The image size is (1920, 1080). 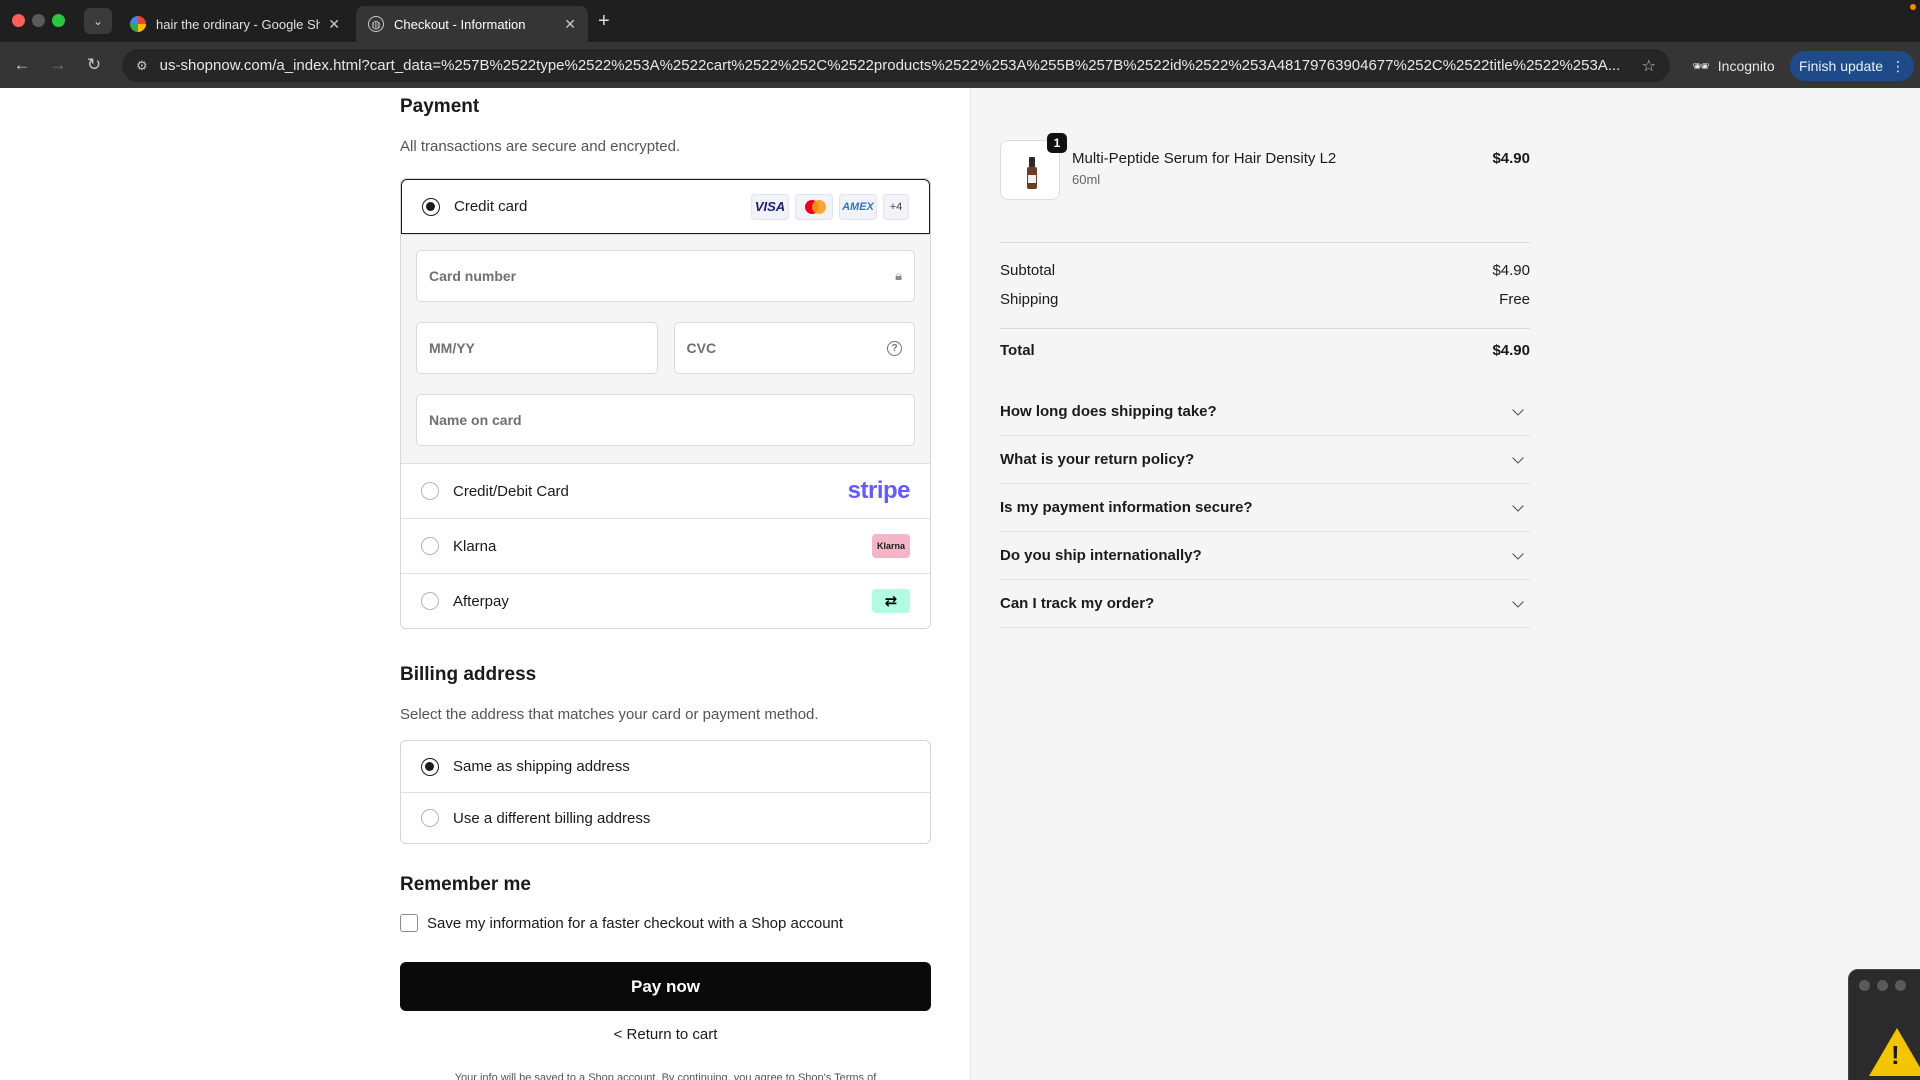 I want to click on name-on-card-field, so click(x=665, y=420).